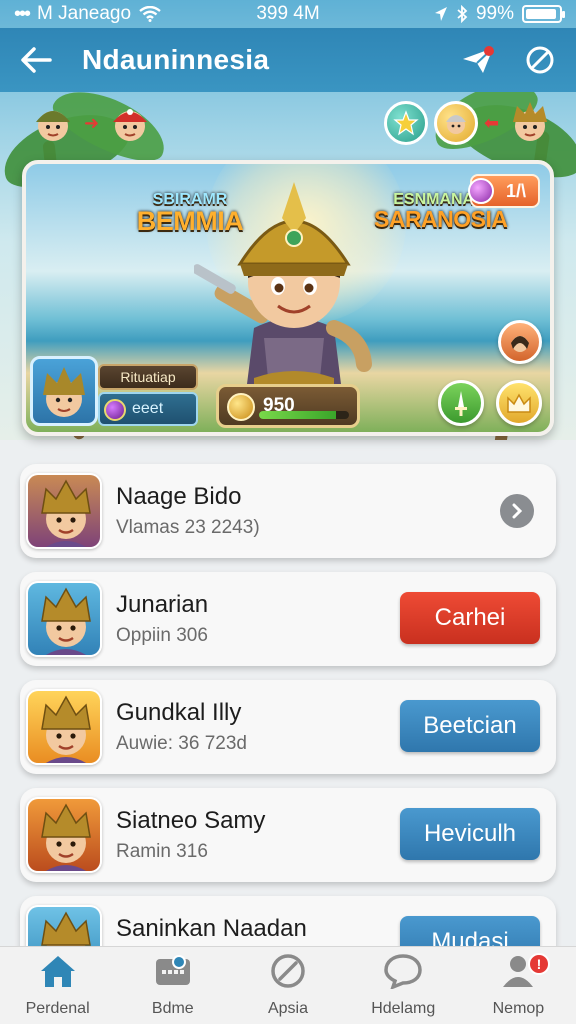  What do you see at coordinates (150, 14) in the screenshot?
I see `wifi-icon` at bounding box center [150, 14].